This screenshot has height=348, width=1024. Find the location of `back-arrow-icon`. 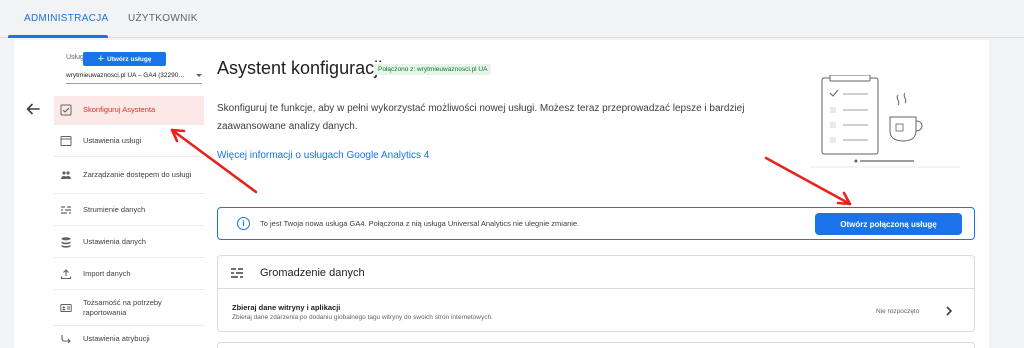

back-arrow-icon is located at coordinates (33, 109).